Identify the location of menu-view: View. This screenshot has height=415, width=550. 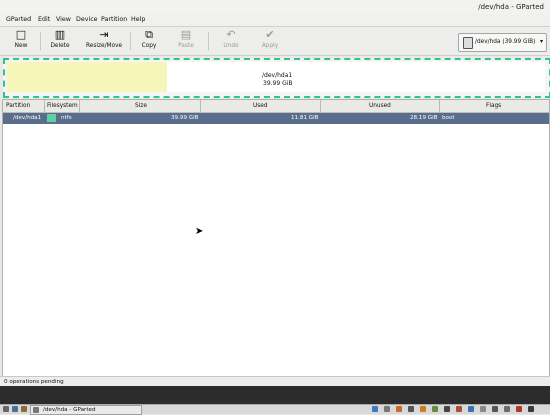
(63, 19).